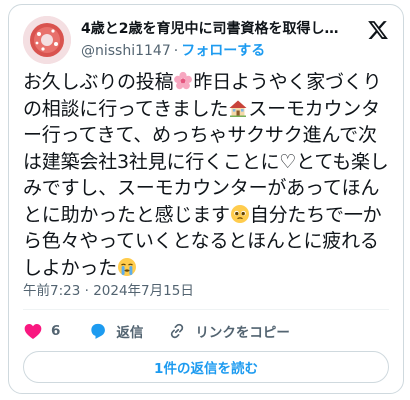 This screenshot has width=410, height=400. What do you see at coordinates (206, 309) in the screenshot?
I see `divider` at bounding box center [206, 309].